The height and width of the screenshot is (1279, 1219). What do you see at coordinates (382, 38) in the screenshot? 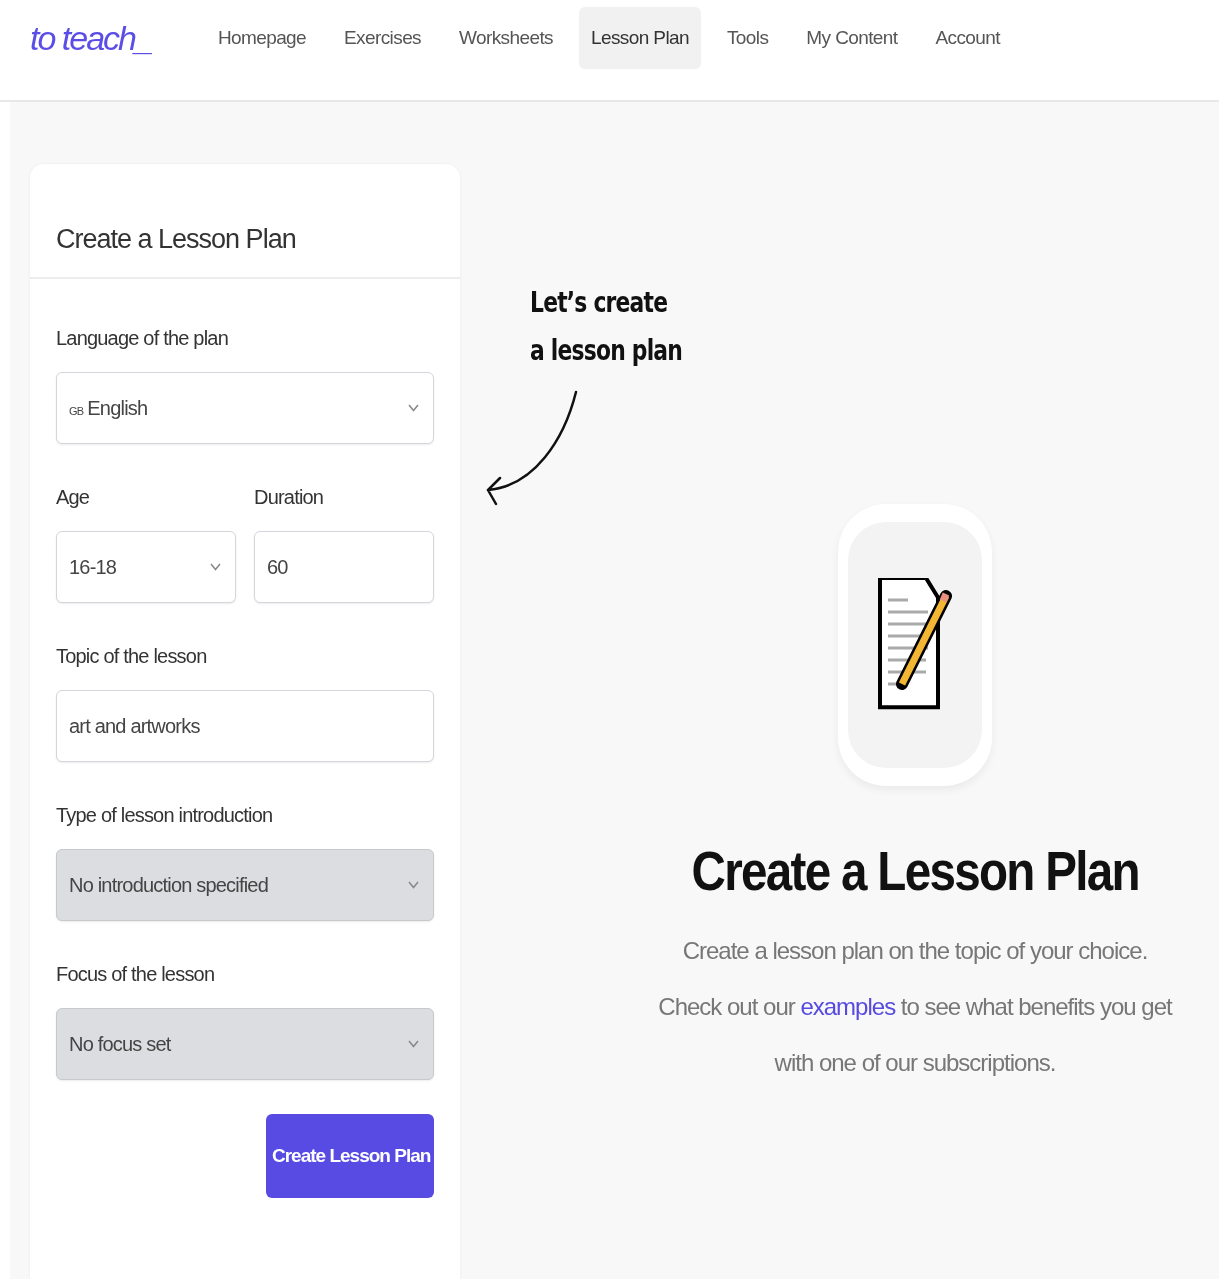
I see `nav-tab: Exercises` at bounding box center [382, 38].